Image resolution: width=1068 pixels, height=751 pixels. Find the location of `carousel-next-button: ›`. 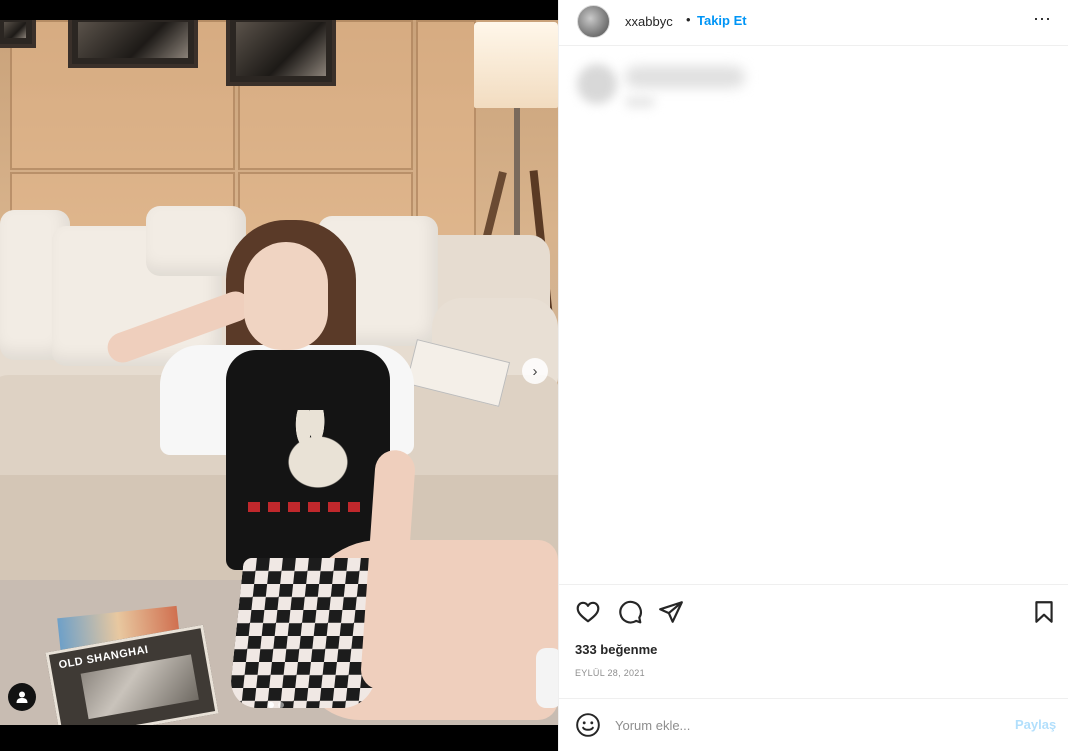

carousel-next-button: › is located at coordinates (535, 371).